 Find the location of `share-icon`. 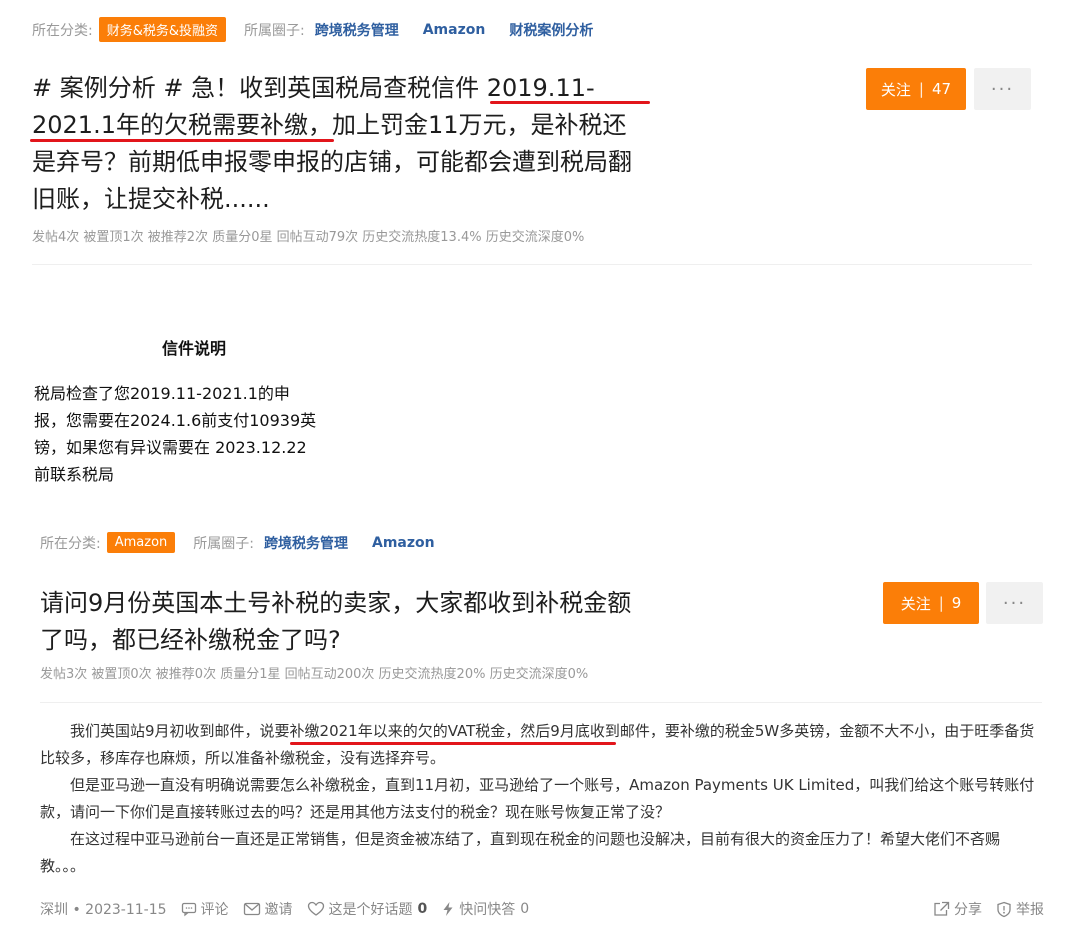

share-icon is located at coordinates (942, 908).